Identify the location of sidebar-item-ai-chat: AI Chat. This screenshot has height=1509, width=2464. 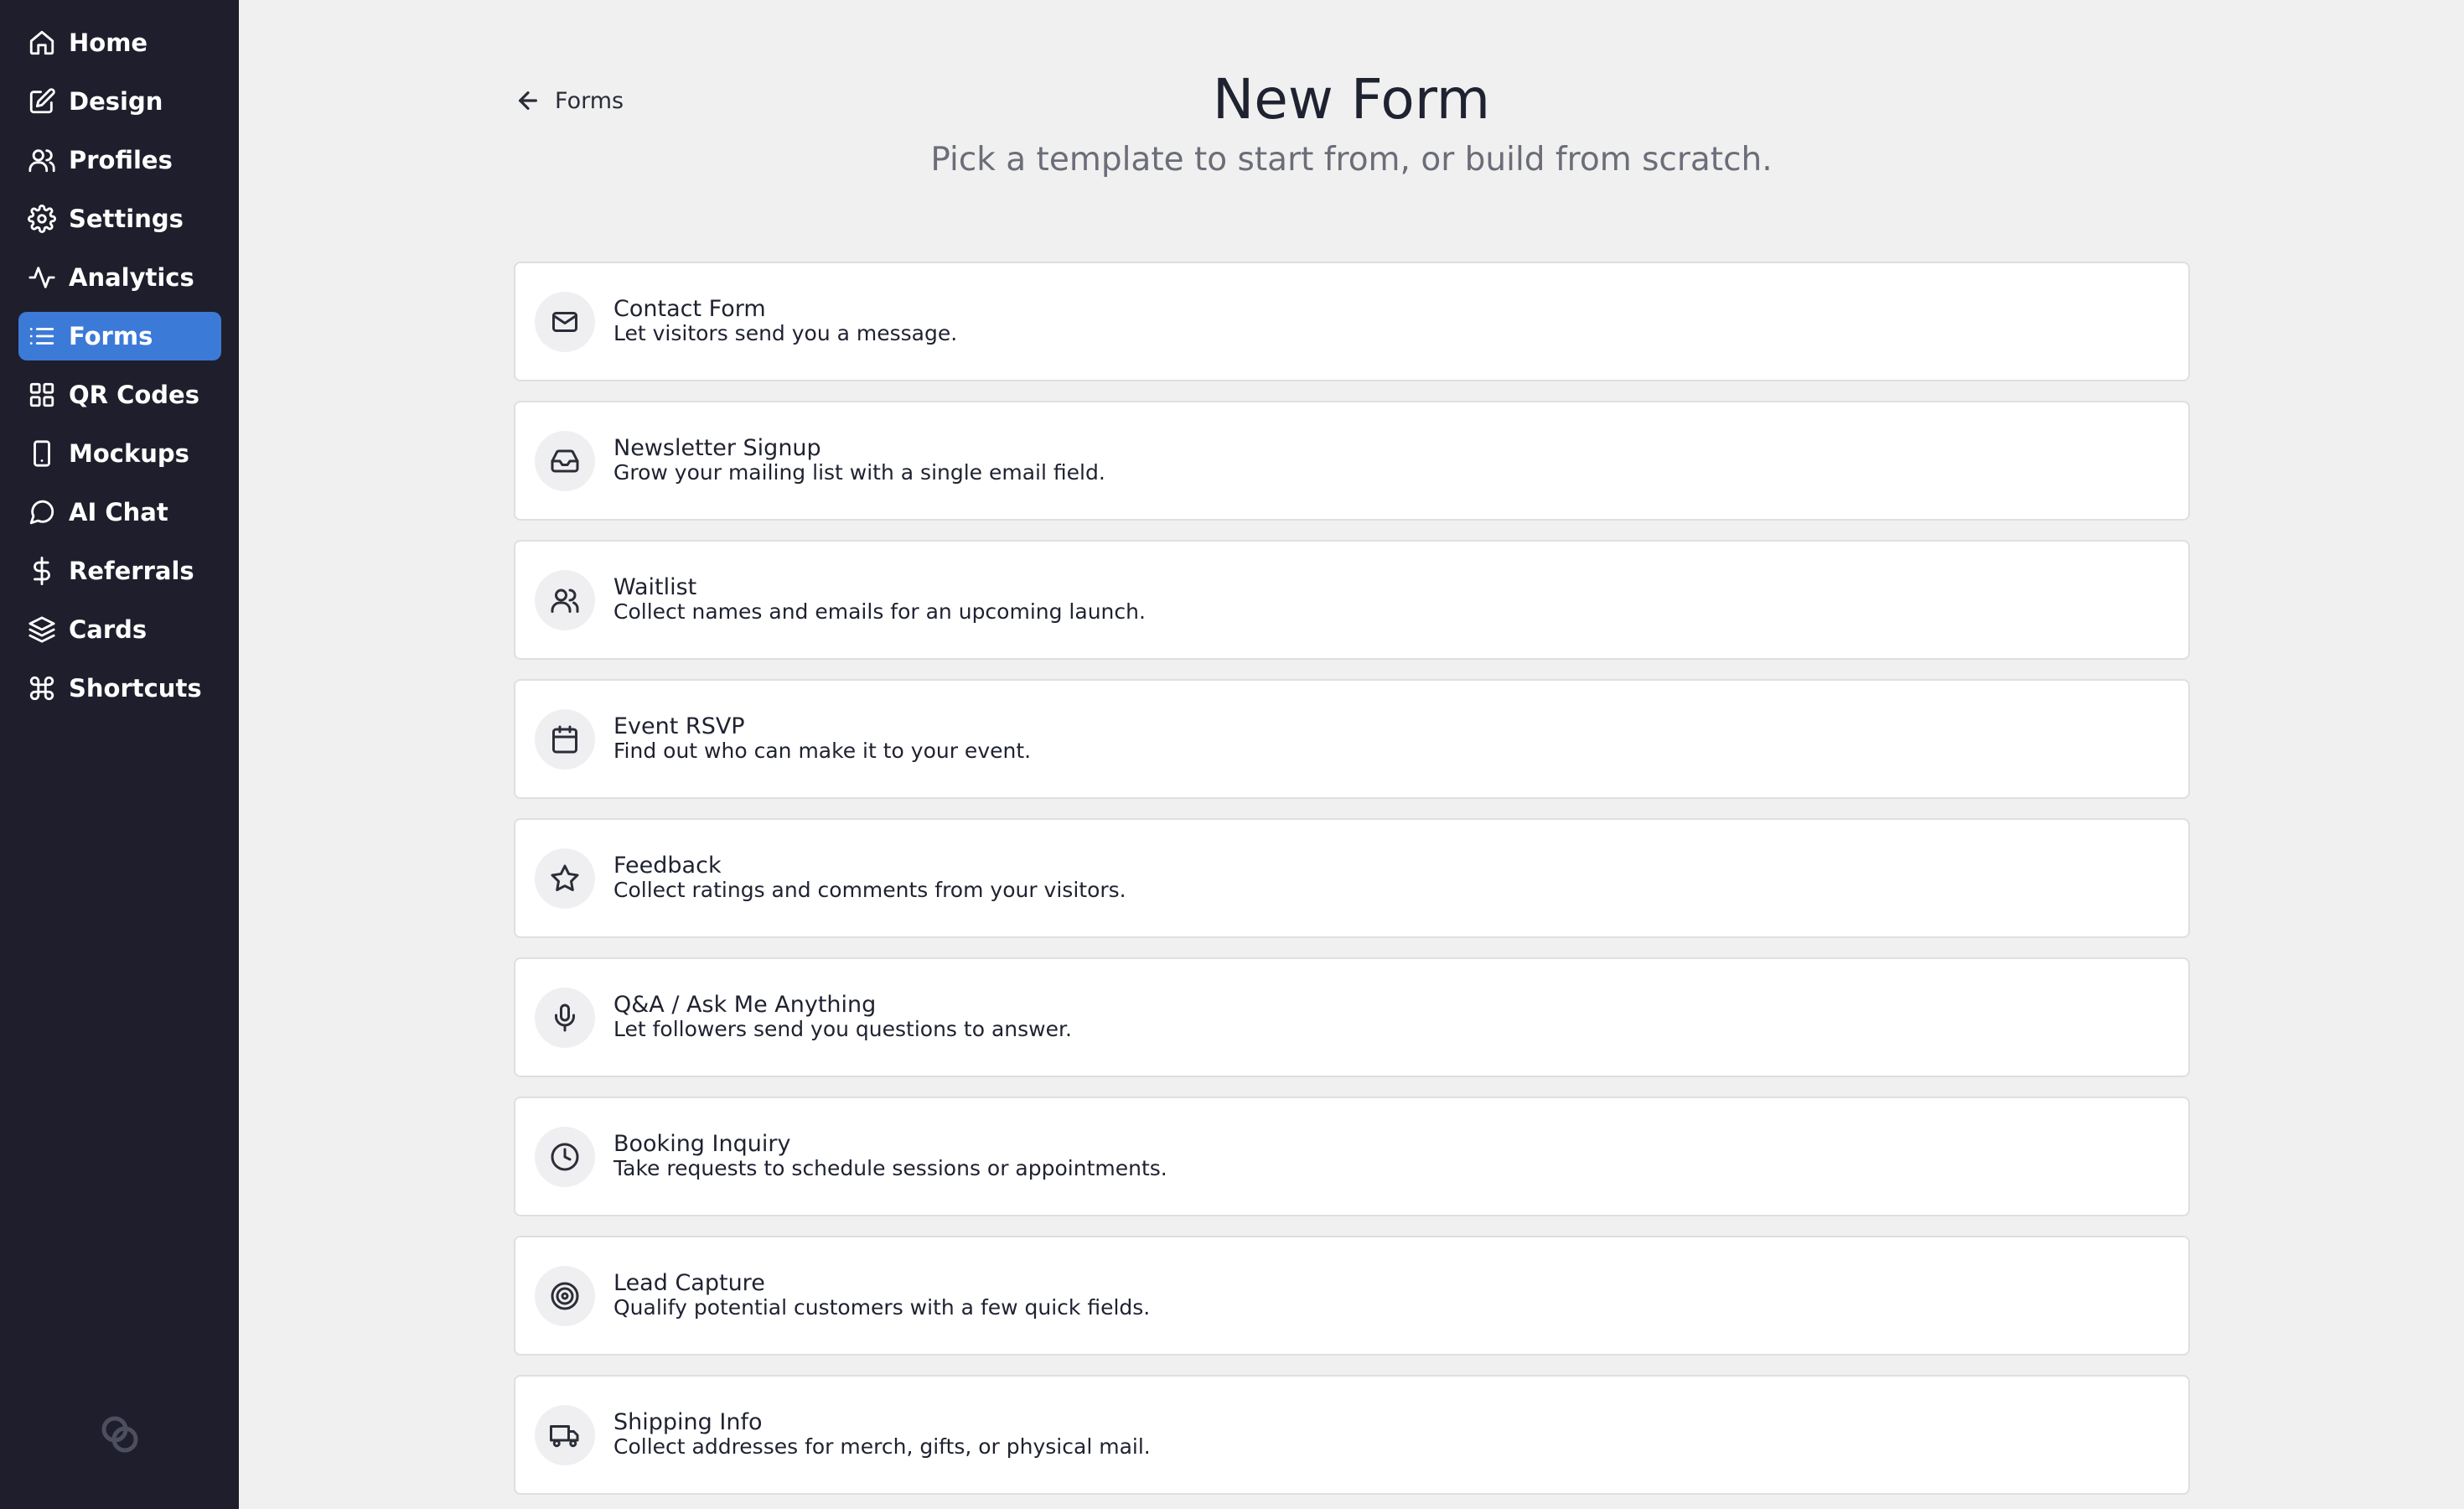
(119, 512).